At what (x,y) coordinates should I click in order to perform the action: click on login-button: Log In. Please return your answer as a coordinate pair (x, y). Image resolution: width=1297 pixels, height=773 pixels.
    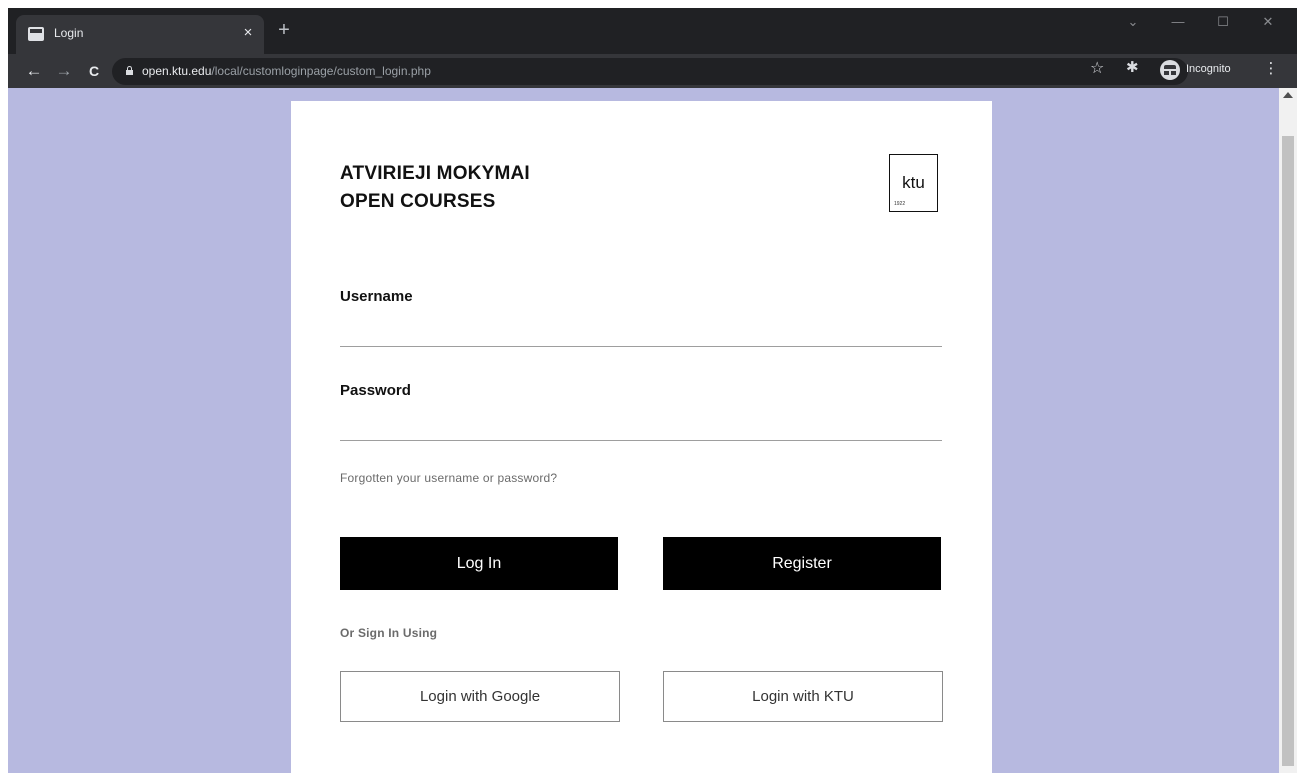
    Looking at the image, I should click on (479, 563).